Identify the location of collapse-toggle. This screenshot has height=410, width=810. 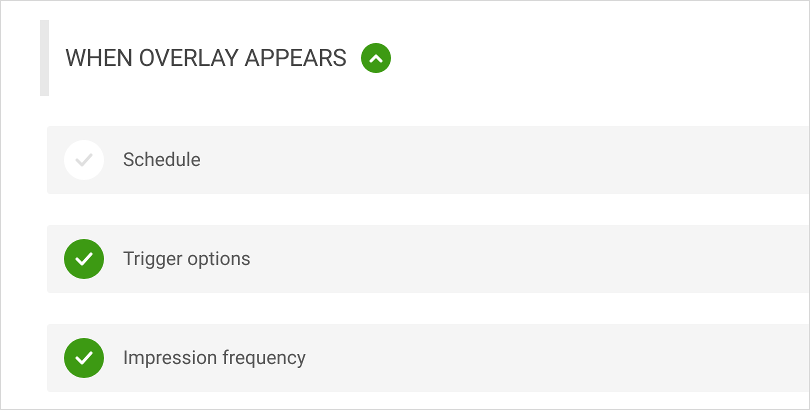
(376, 58).